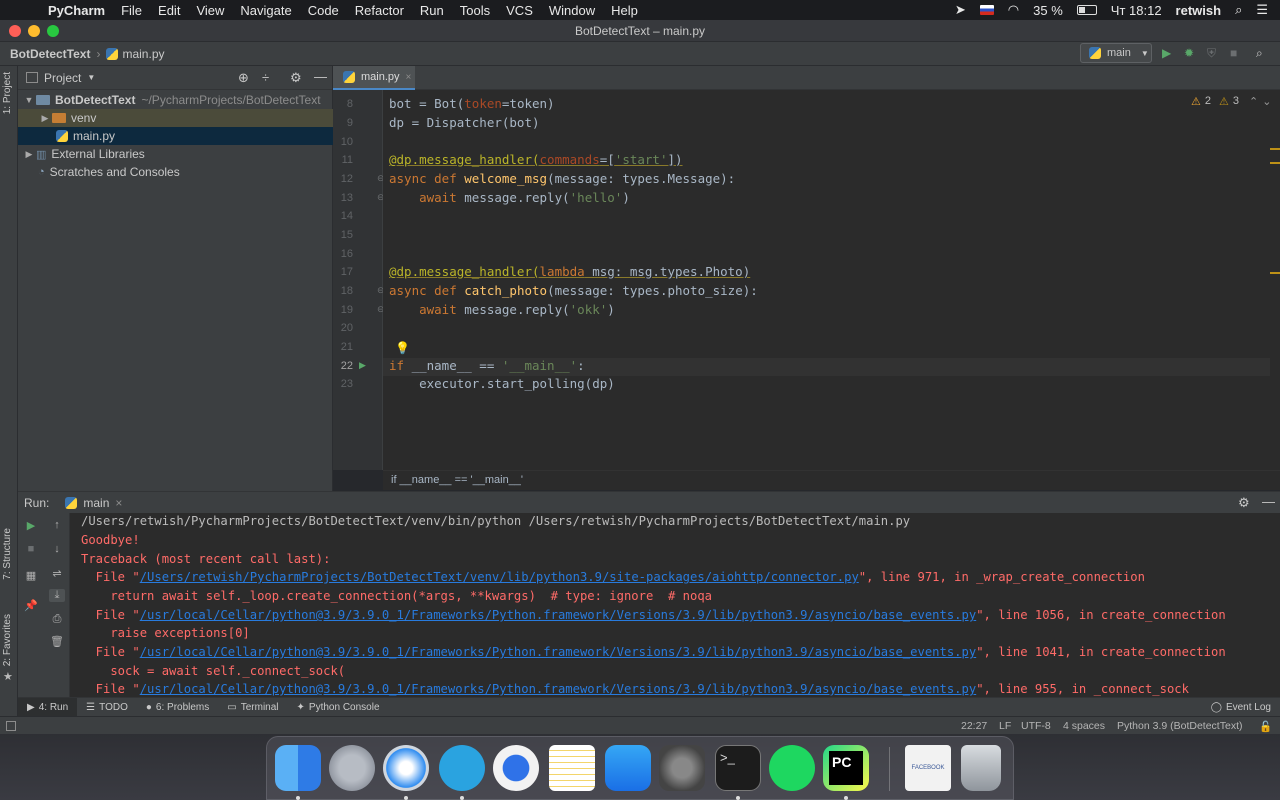 The width and height of the screenshot is (1280, 800). What do you see at coordinates (981, 768) in the screenshot?
I see `trash-bin-icon` at bounding box center [981, 768].